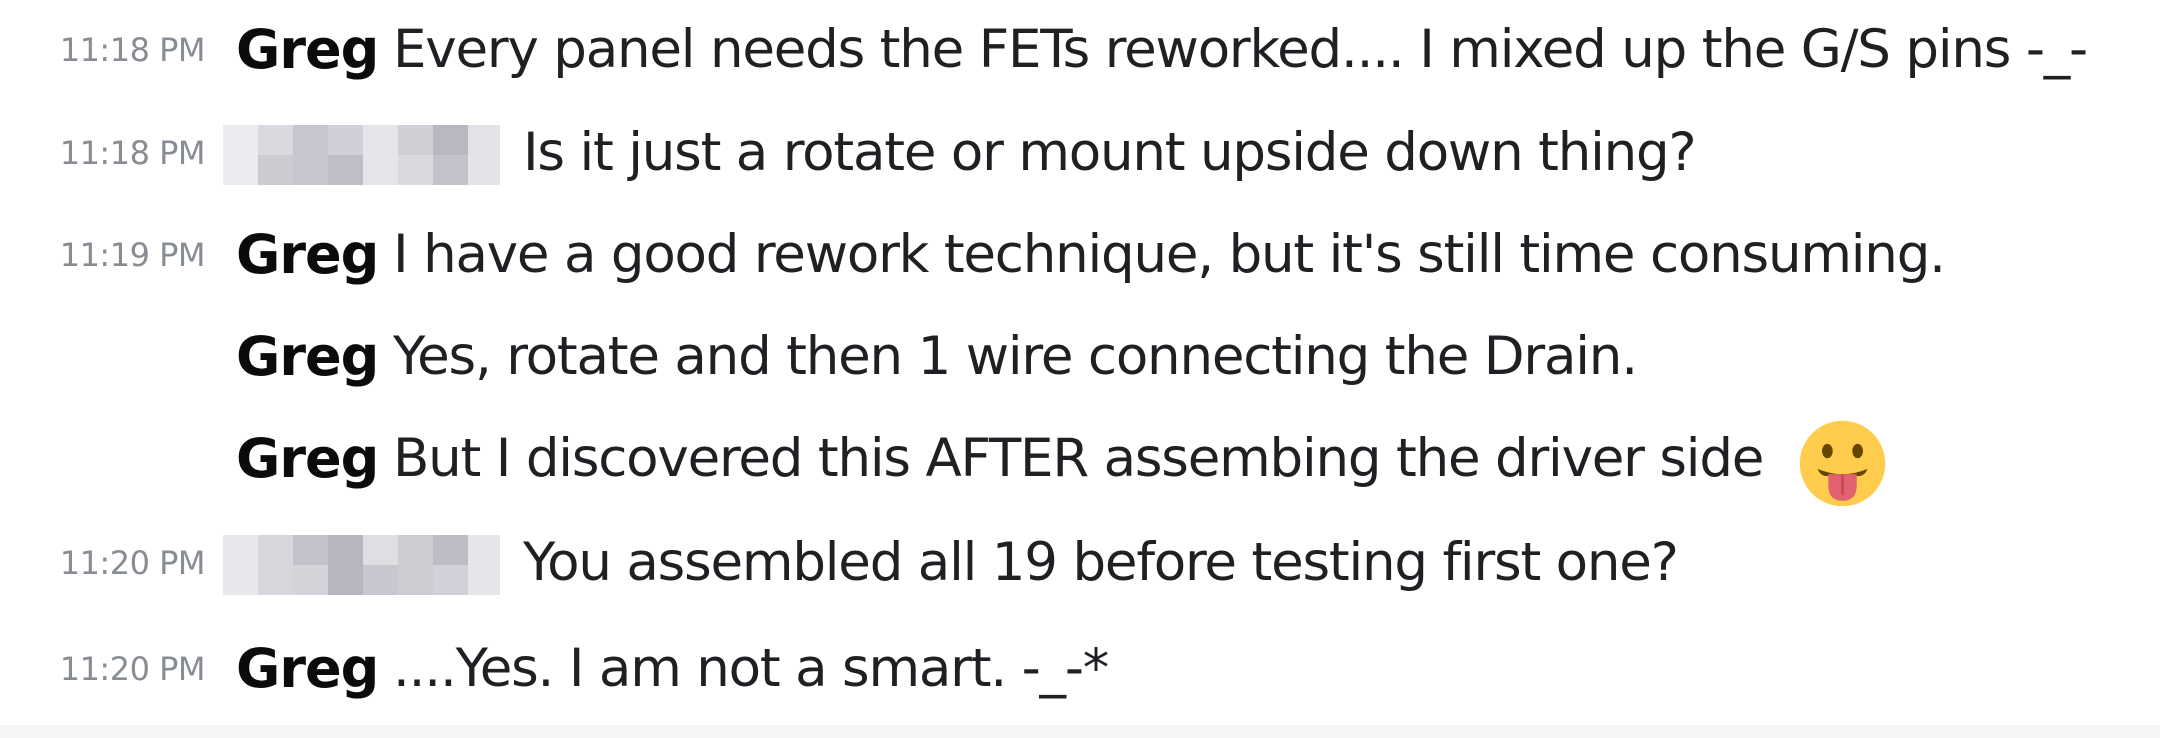  What do you see at coordinates (751, 668) in the screenshot?
I see `message-text: ....Yes. I am not a smart. -_-*` at bounding box center [751, 668].